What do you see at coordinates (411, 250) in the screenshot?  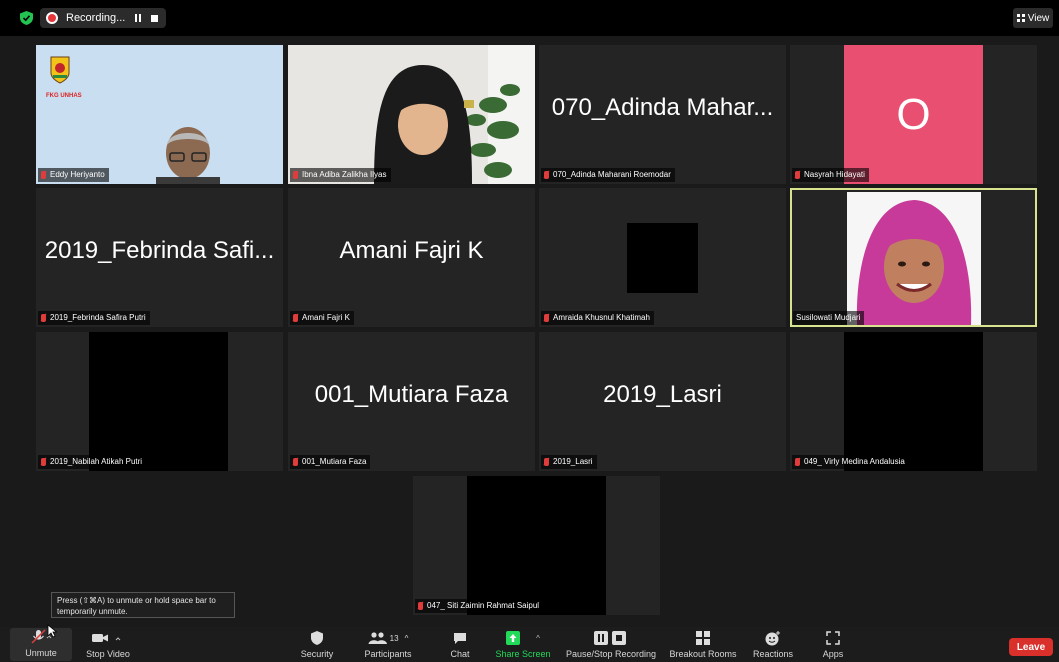 I see `participant-display-name: Amani Fajri K` at bounding box center [411, 250].